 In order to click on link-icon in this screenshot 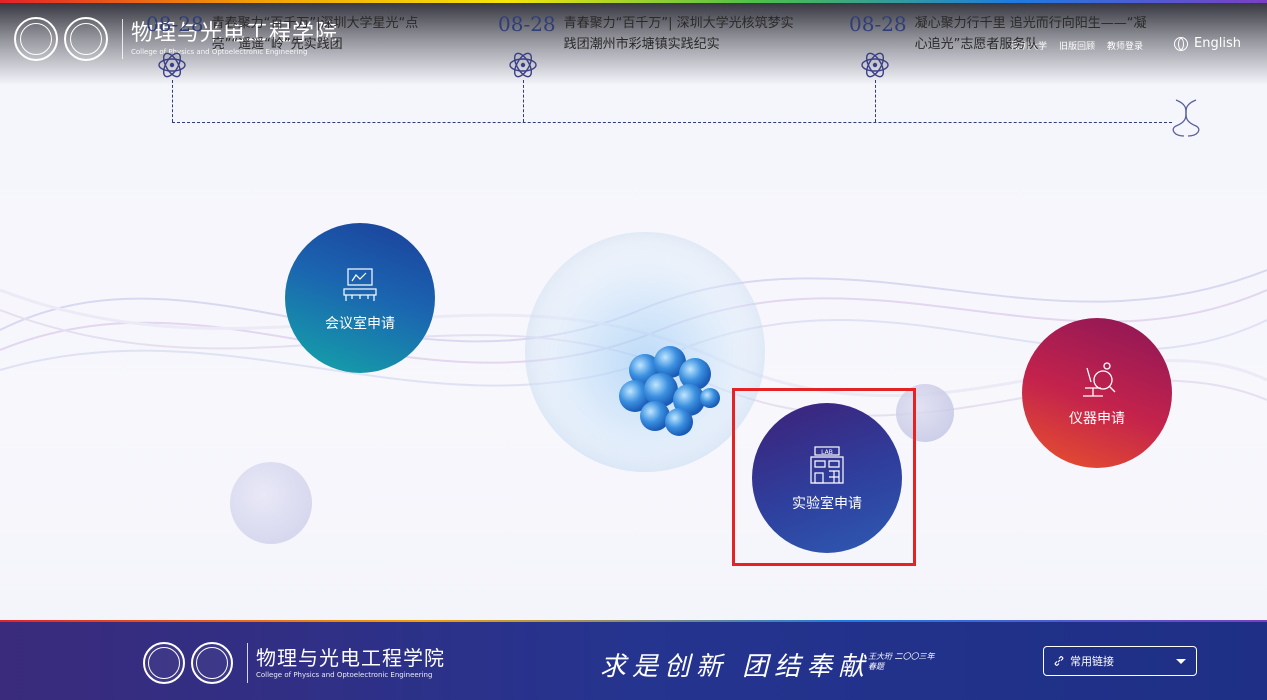, I will do `click(1059, 661)`.